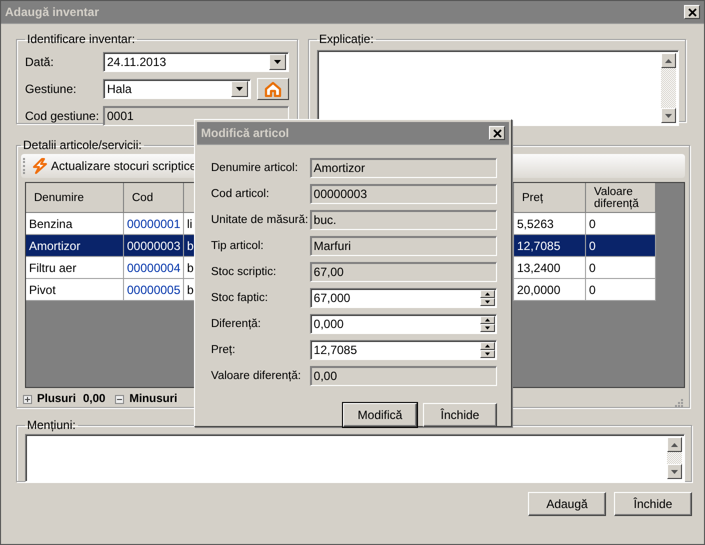 Image resolution: width=705 pixels, height=545 pixels. What do you see at coordinates (40, 61) in the screenshot?
I see `field-label: Dată:` at bounding box center [40, 61].